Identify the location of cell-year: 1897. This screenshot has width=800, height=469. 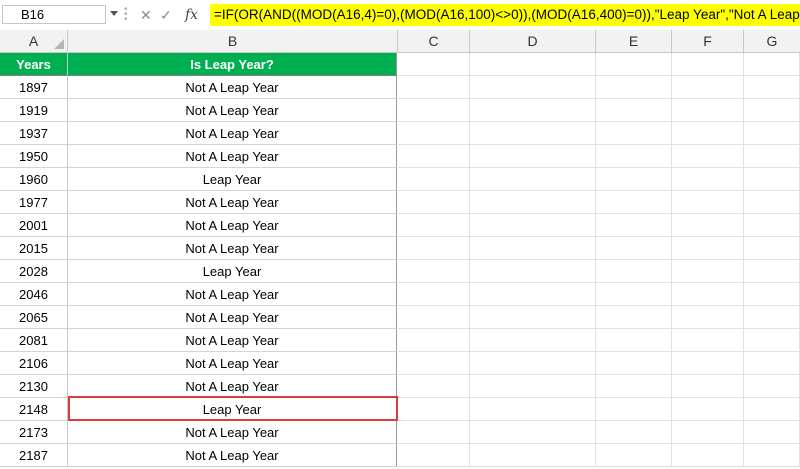
(34, 87).